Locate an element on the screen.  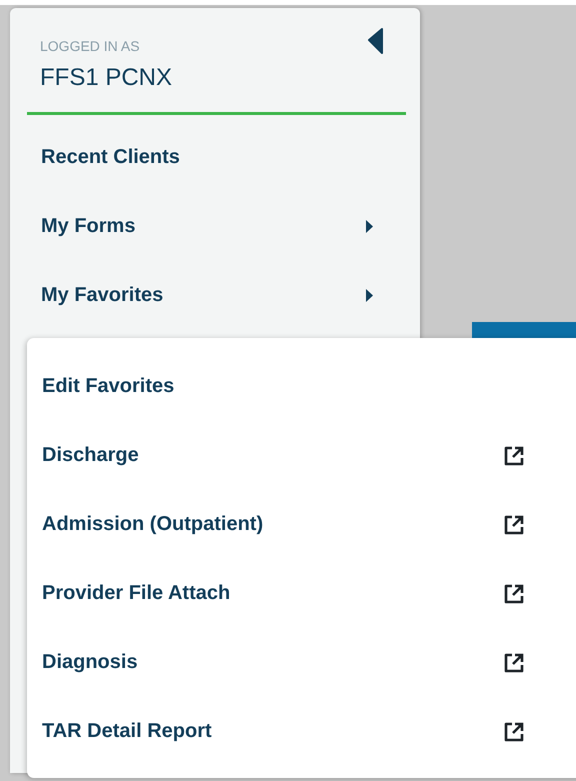
logged-in-label: LOGGED IN AS is located at coordinates (90, 46).